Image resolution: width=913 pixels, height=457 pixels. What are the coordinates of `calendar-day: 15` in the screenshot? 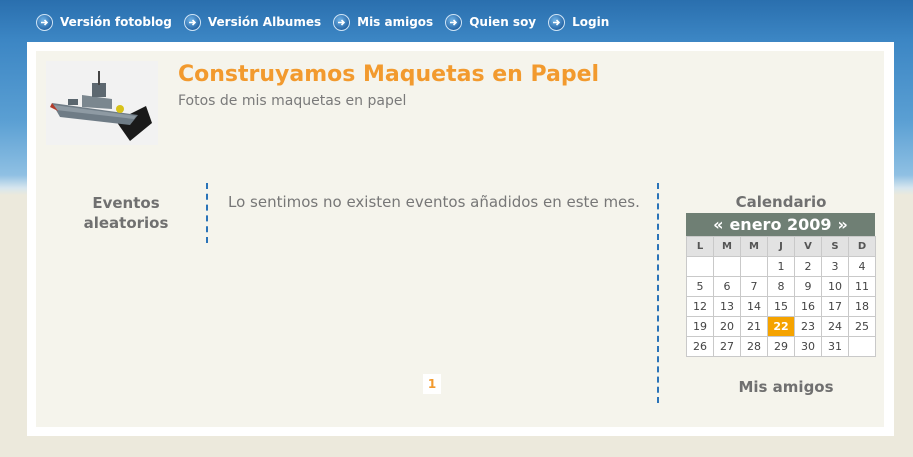 It's located at (781, 306).